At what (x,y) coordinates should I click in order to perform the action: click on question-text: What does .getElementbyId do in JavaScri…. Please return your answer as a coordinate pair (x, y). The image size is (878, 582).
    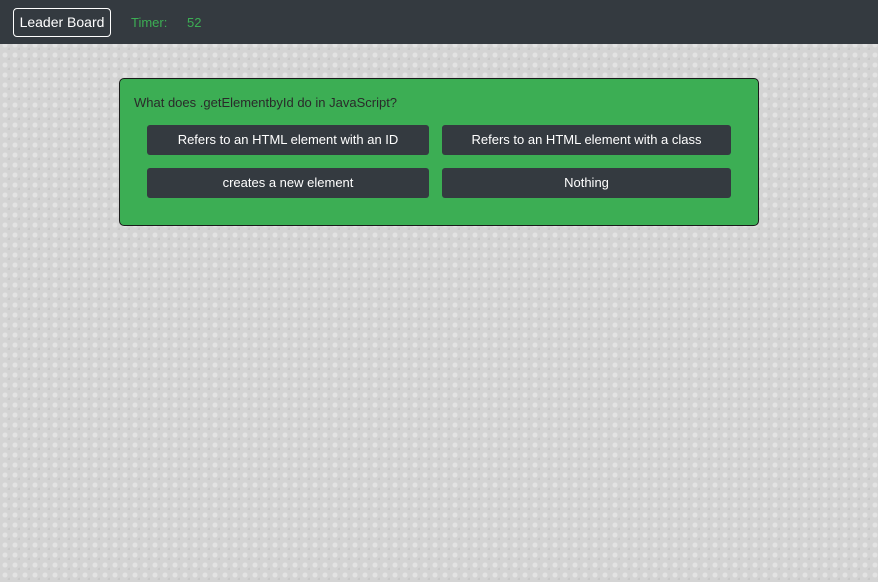
    Looking at the image, I should click on (266, 102).